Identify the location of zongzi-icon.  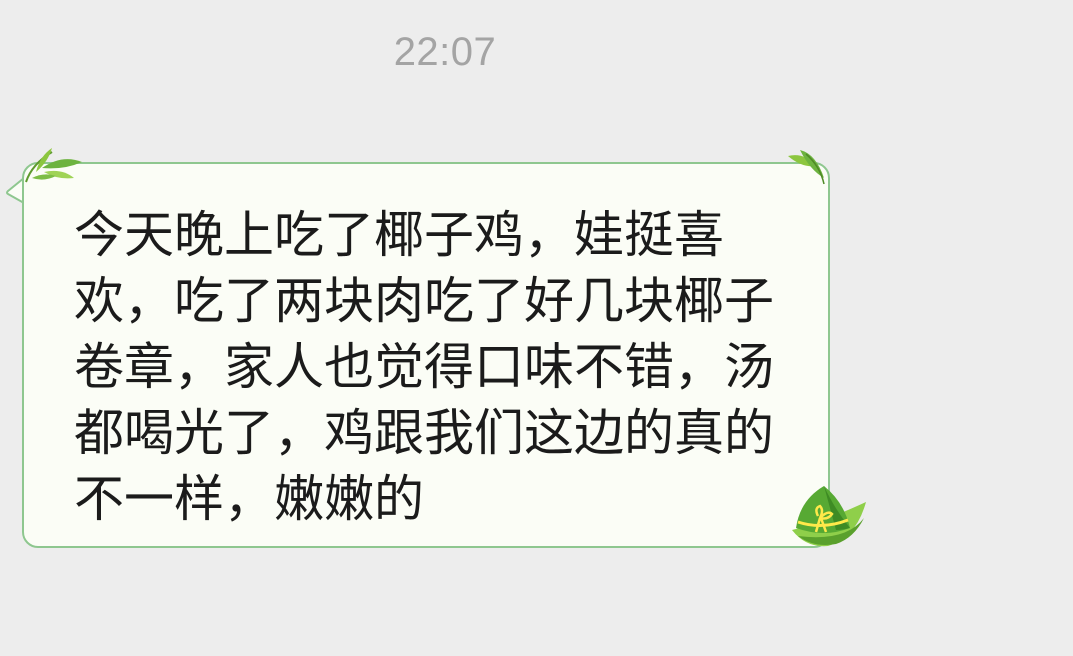
(829, 516).